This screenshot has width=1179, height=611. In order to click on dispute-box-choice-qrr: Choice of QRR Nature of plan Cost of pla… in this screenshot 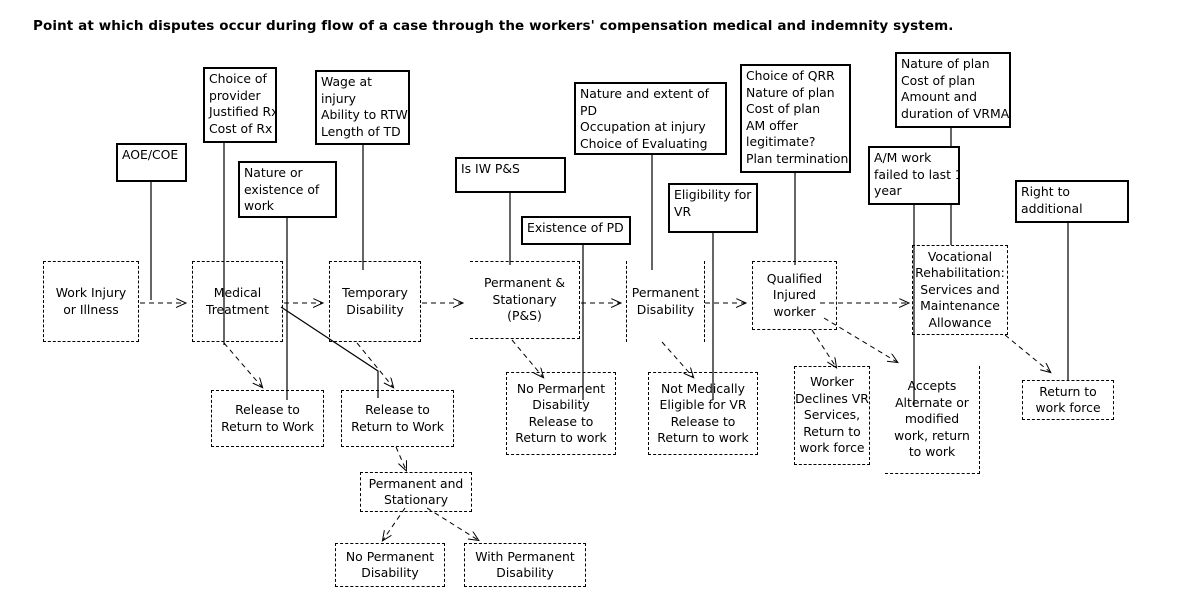, I will do `click(795, 118)`.